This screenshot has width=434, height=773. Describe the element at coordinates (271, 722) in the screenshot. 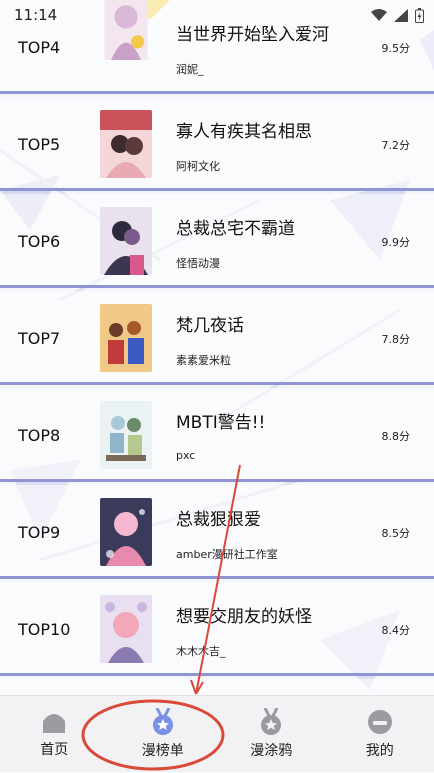

I see `badge-icon` at that location.